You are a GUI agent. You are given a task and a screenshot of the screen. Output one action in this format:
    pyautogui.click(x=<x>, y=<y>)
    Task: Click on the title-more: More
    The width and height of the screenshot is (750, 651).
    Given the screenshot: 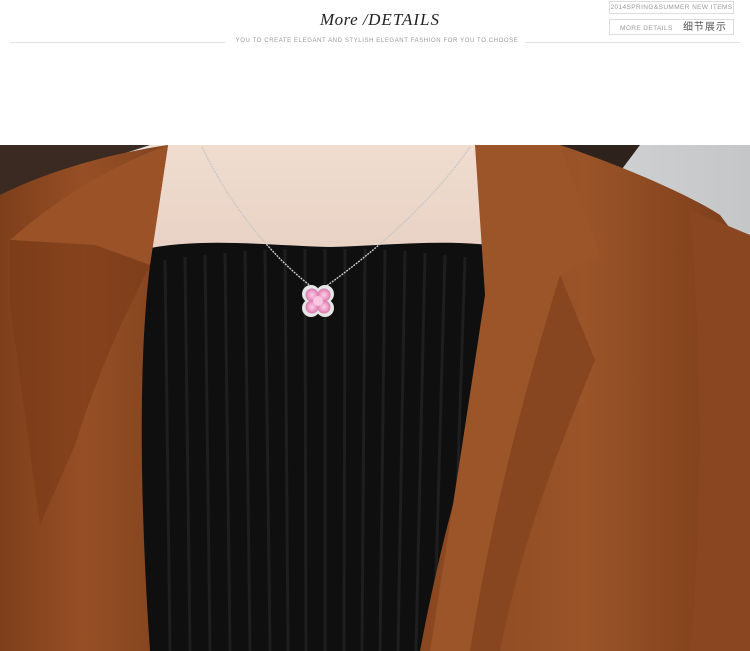 What is the action you would take?
    pyautogui.click(x=339, y=19)
    